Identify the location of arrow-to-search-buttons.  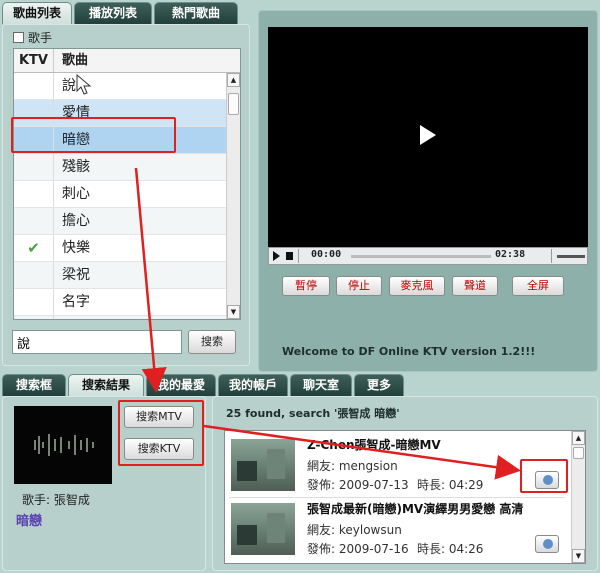
(150, 280).